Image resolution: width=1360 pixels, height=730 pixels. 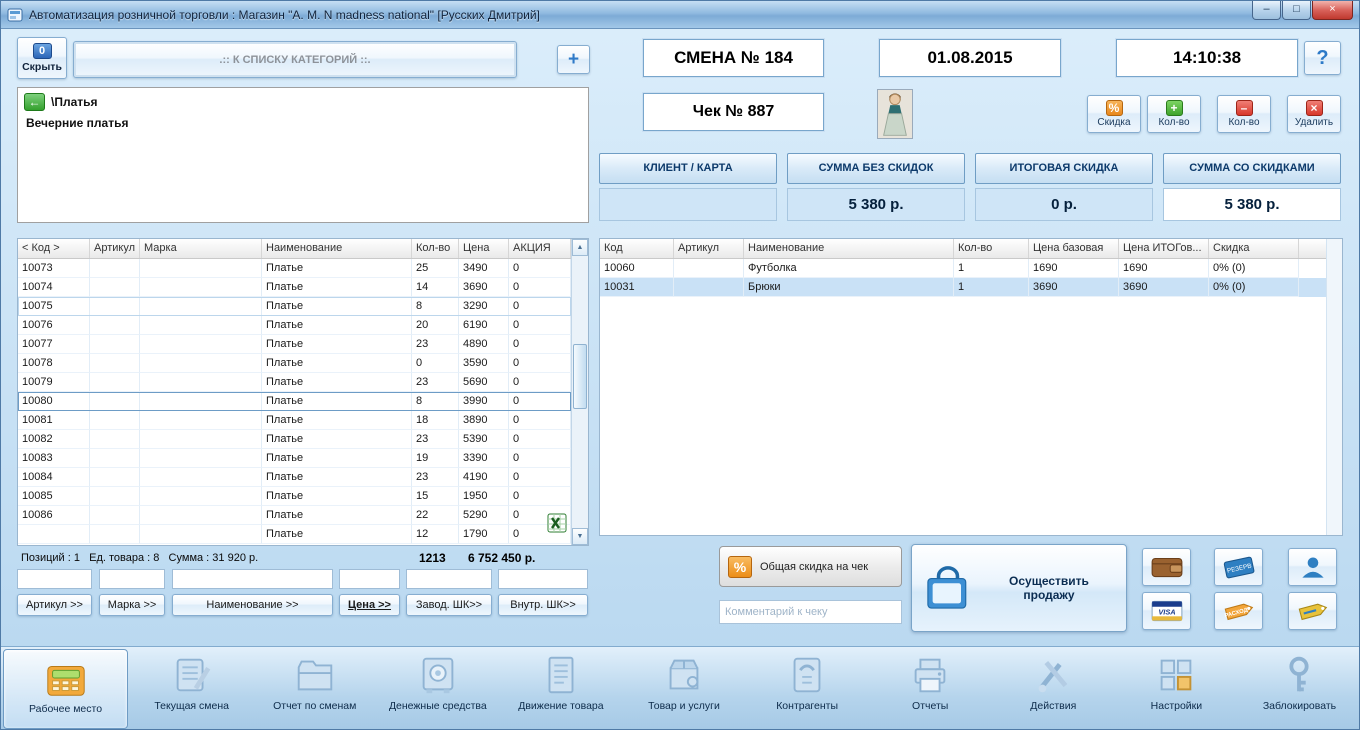 What do you see at coordinates (560, 688) in the screenshot?
I see `toolbar-item-4: Движение товара` at bounding box center [560, 688].